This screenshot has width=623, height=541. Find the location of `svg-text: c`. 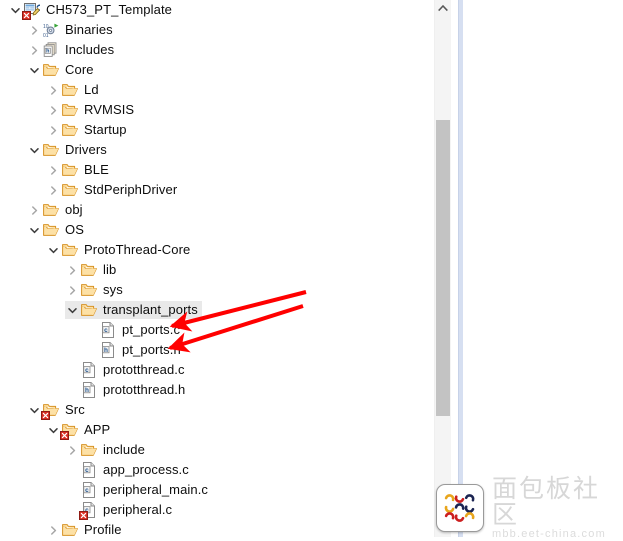

svg-text: c is located at coordinates (106, 330).